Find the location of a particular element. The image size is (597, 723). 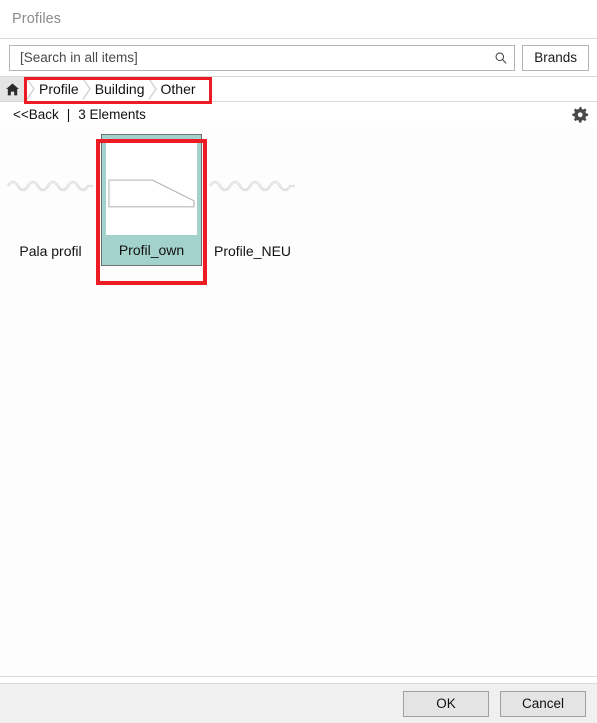

home-icon is located at coordinates (12, 89).